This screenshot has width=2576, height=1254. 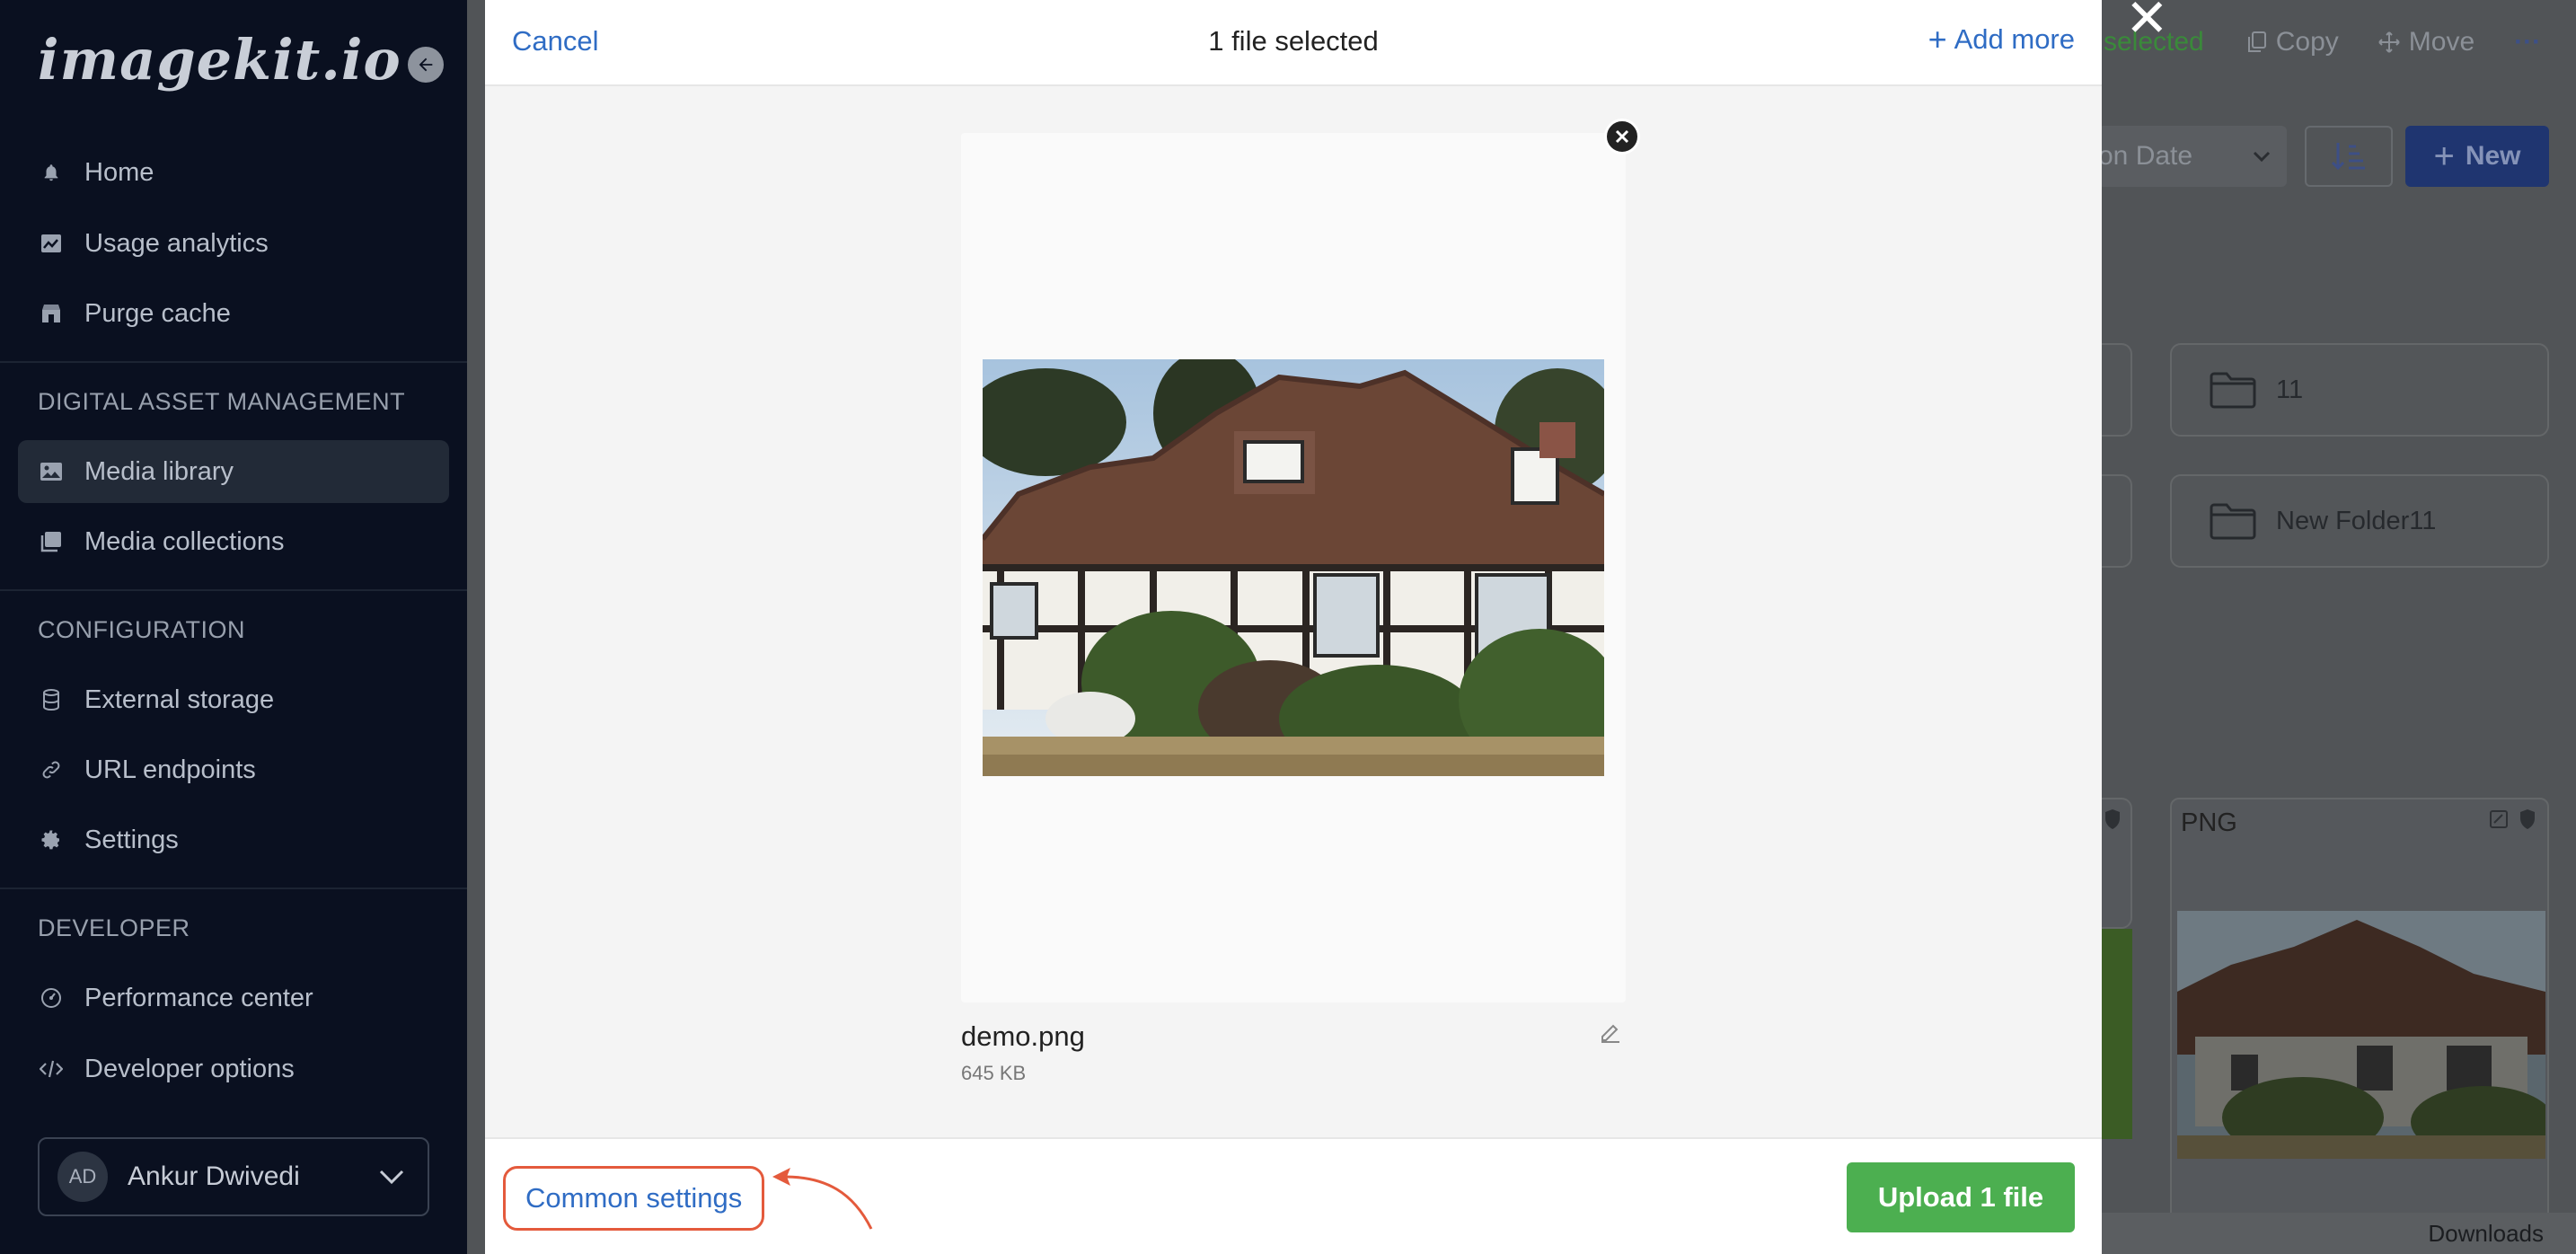 I want to click on asset-format-label: PNG, so click(x=2209, y=823).